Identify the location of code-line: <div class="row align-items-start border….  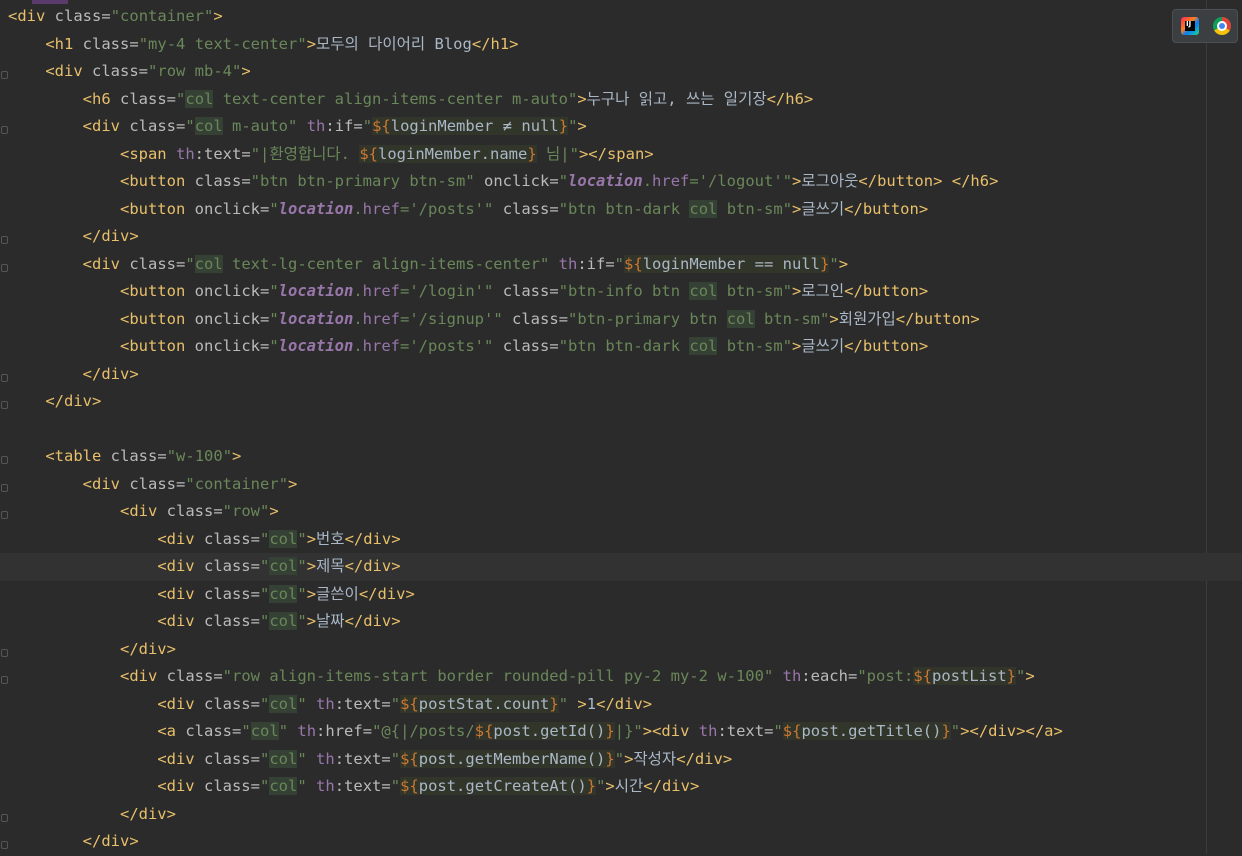
(625, 677).